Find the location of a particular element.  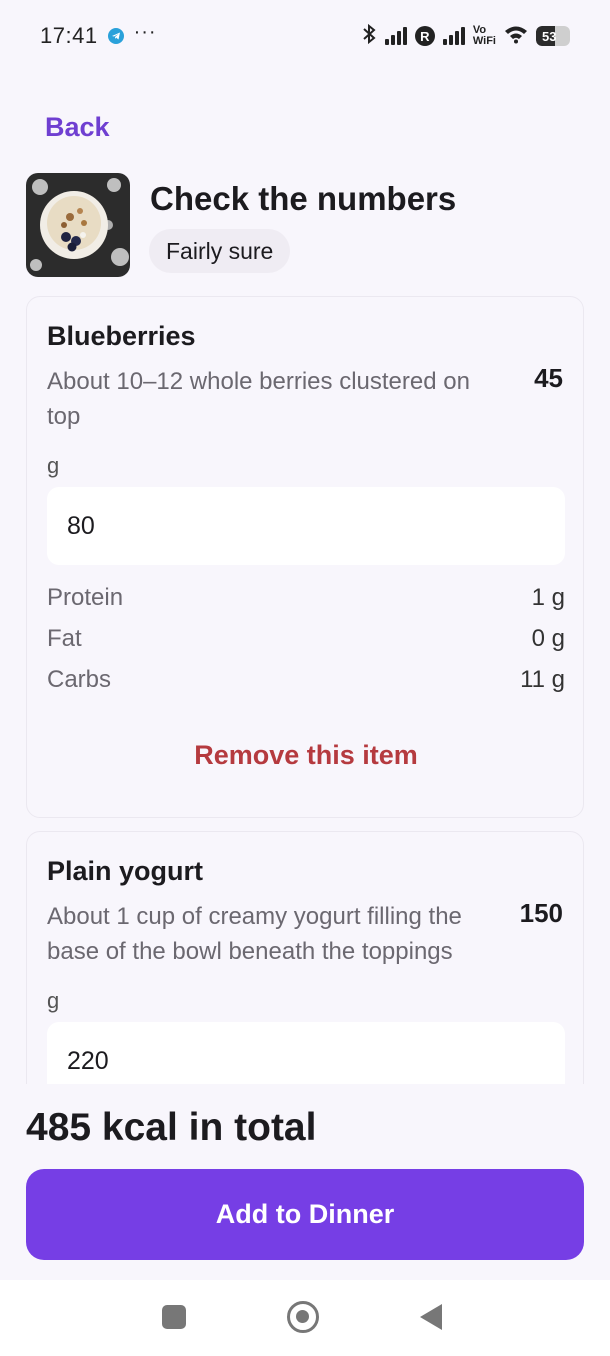

status-left: 17:41 ··· is located at coordinates (98, 35).